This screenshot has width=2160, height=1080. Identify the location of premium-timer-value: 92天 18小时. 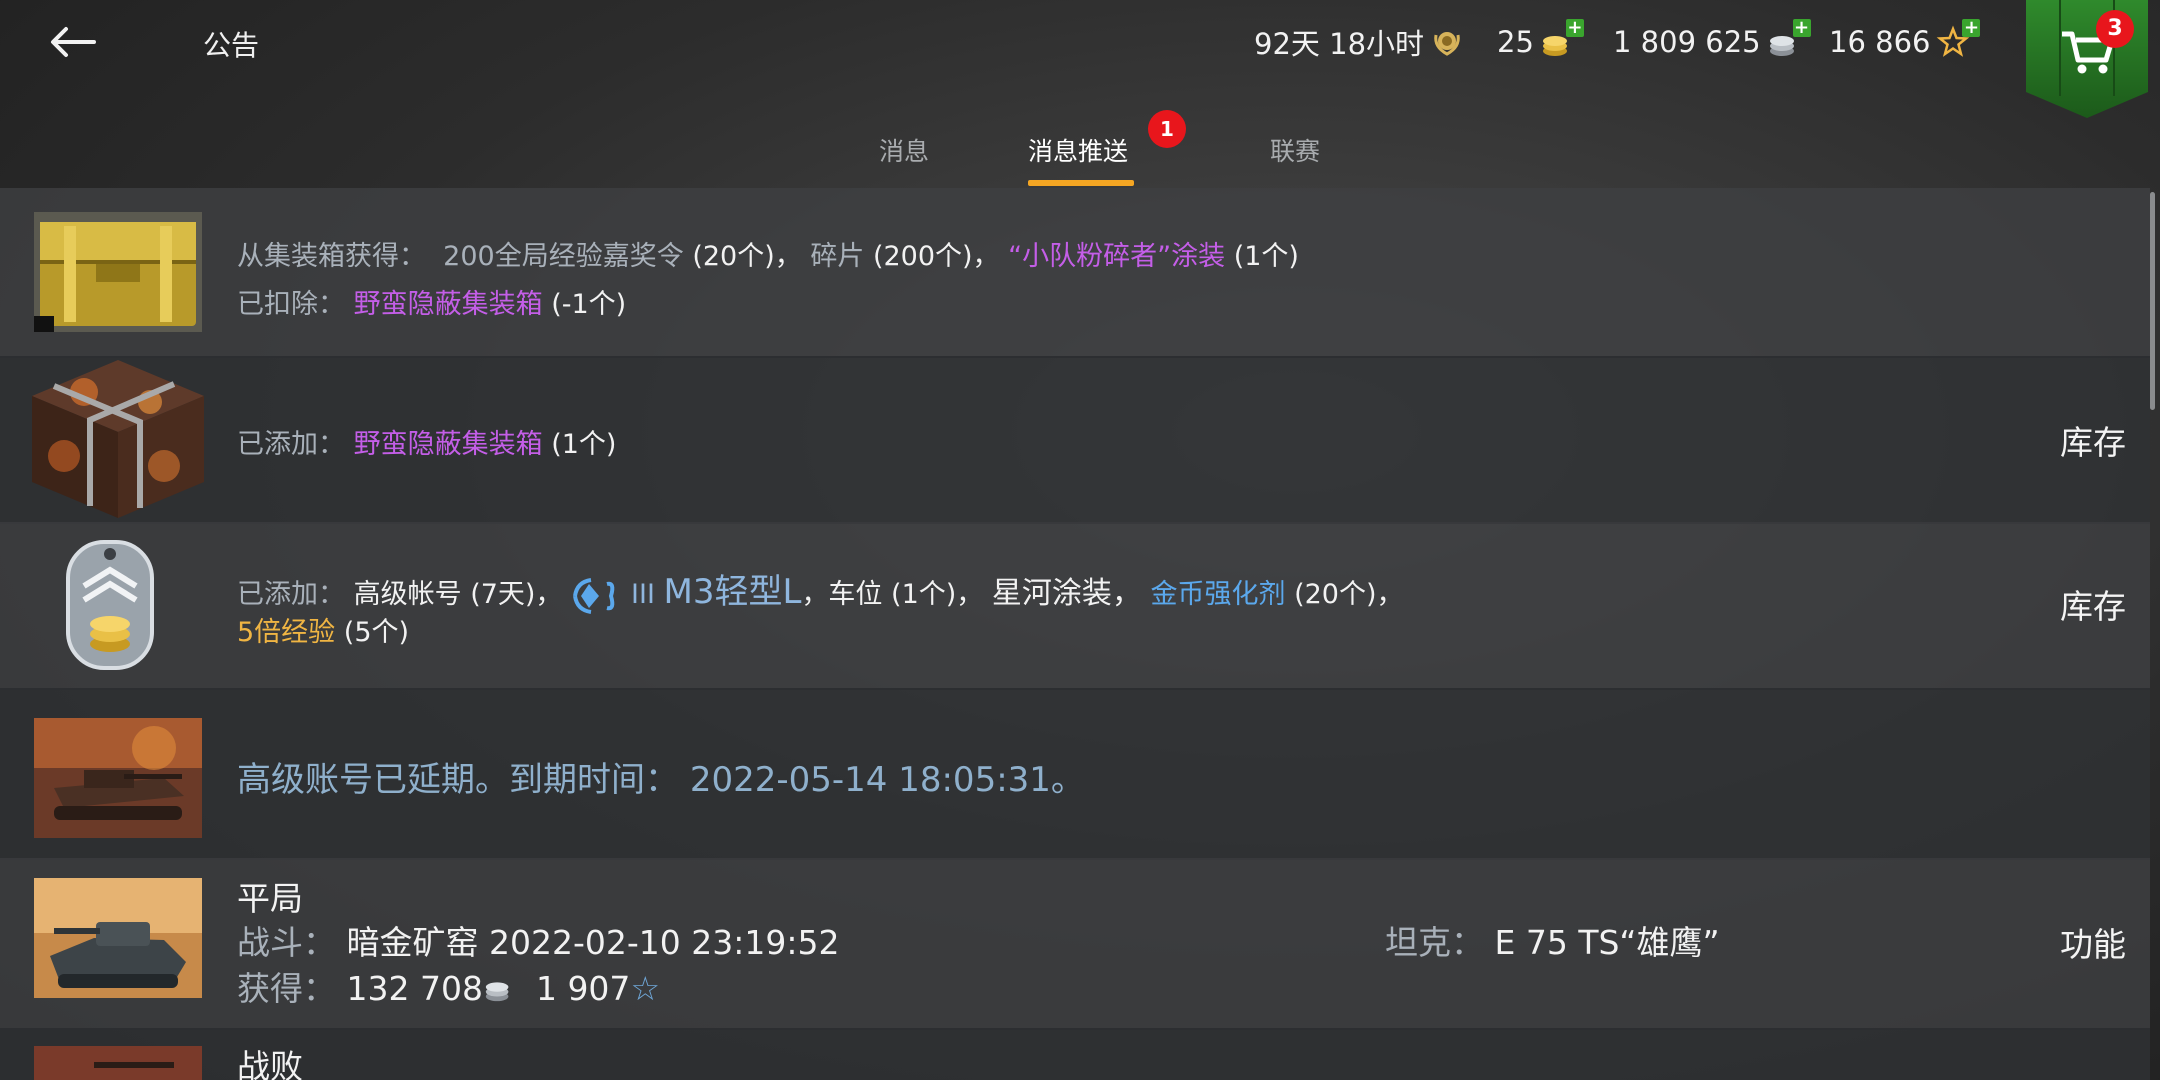
(1339, 44).